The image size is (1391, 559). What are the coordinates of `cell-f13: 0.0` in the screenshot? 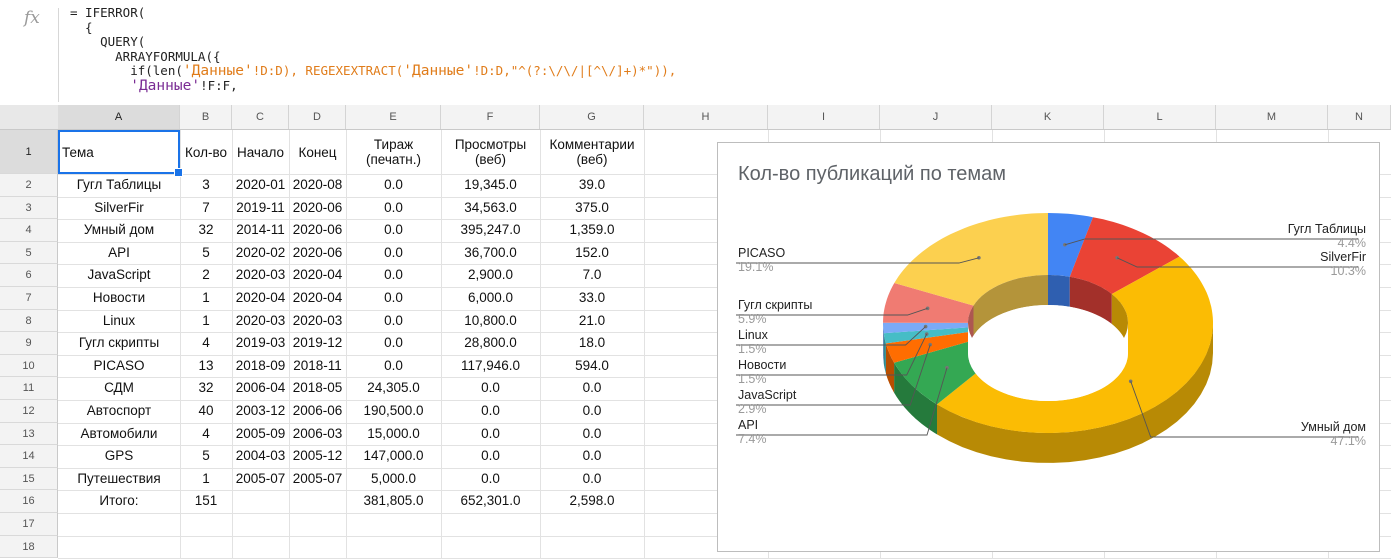 It's located at (490, 434).